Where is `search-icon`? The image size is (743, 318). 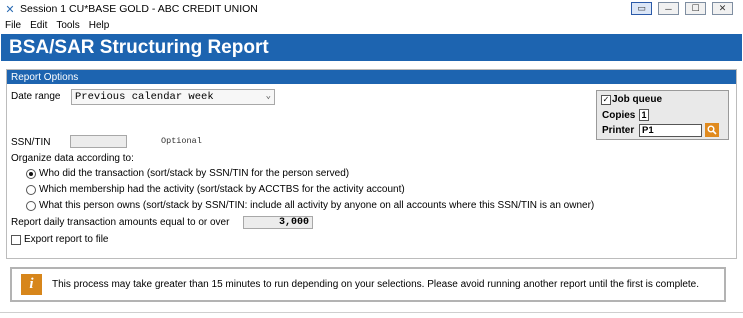
search-icon is located at coordinates (712, 130).